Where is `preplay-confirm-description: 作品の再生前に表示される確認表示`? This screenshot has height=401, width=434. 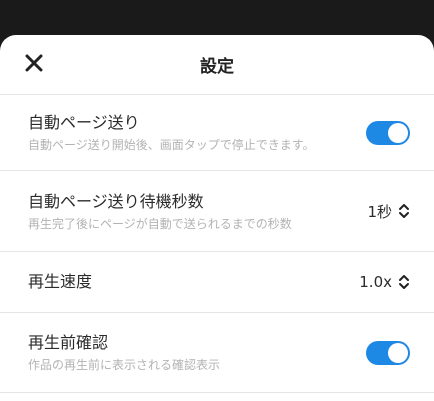 preplay-confirm-description: 作品の再生前に表示される確認表示 is located at coordinates (124, 365).